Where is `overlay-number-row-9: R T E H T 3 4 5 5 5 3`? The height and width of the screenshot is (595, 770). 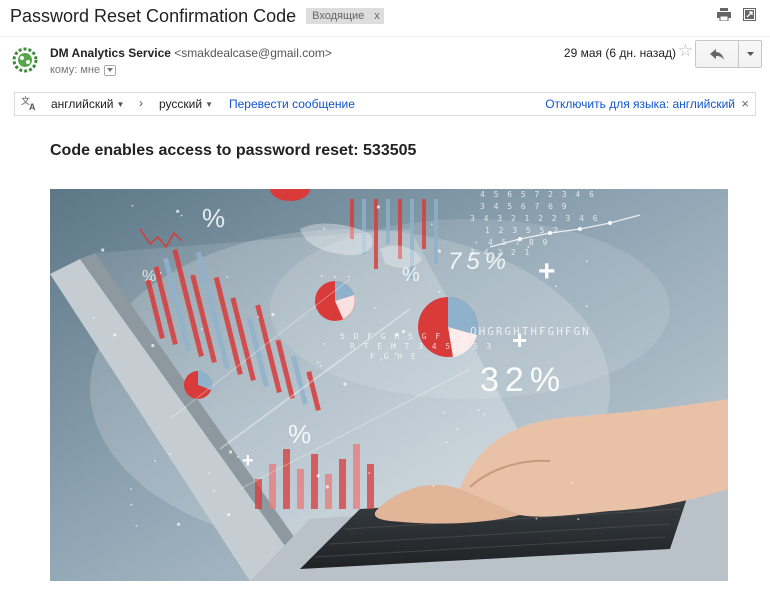 overlay-number-row-9: R T E H T 3 4 5 5 5 3 is located at coordinates (421, 346).